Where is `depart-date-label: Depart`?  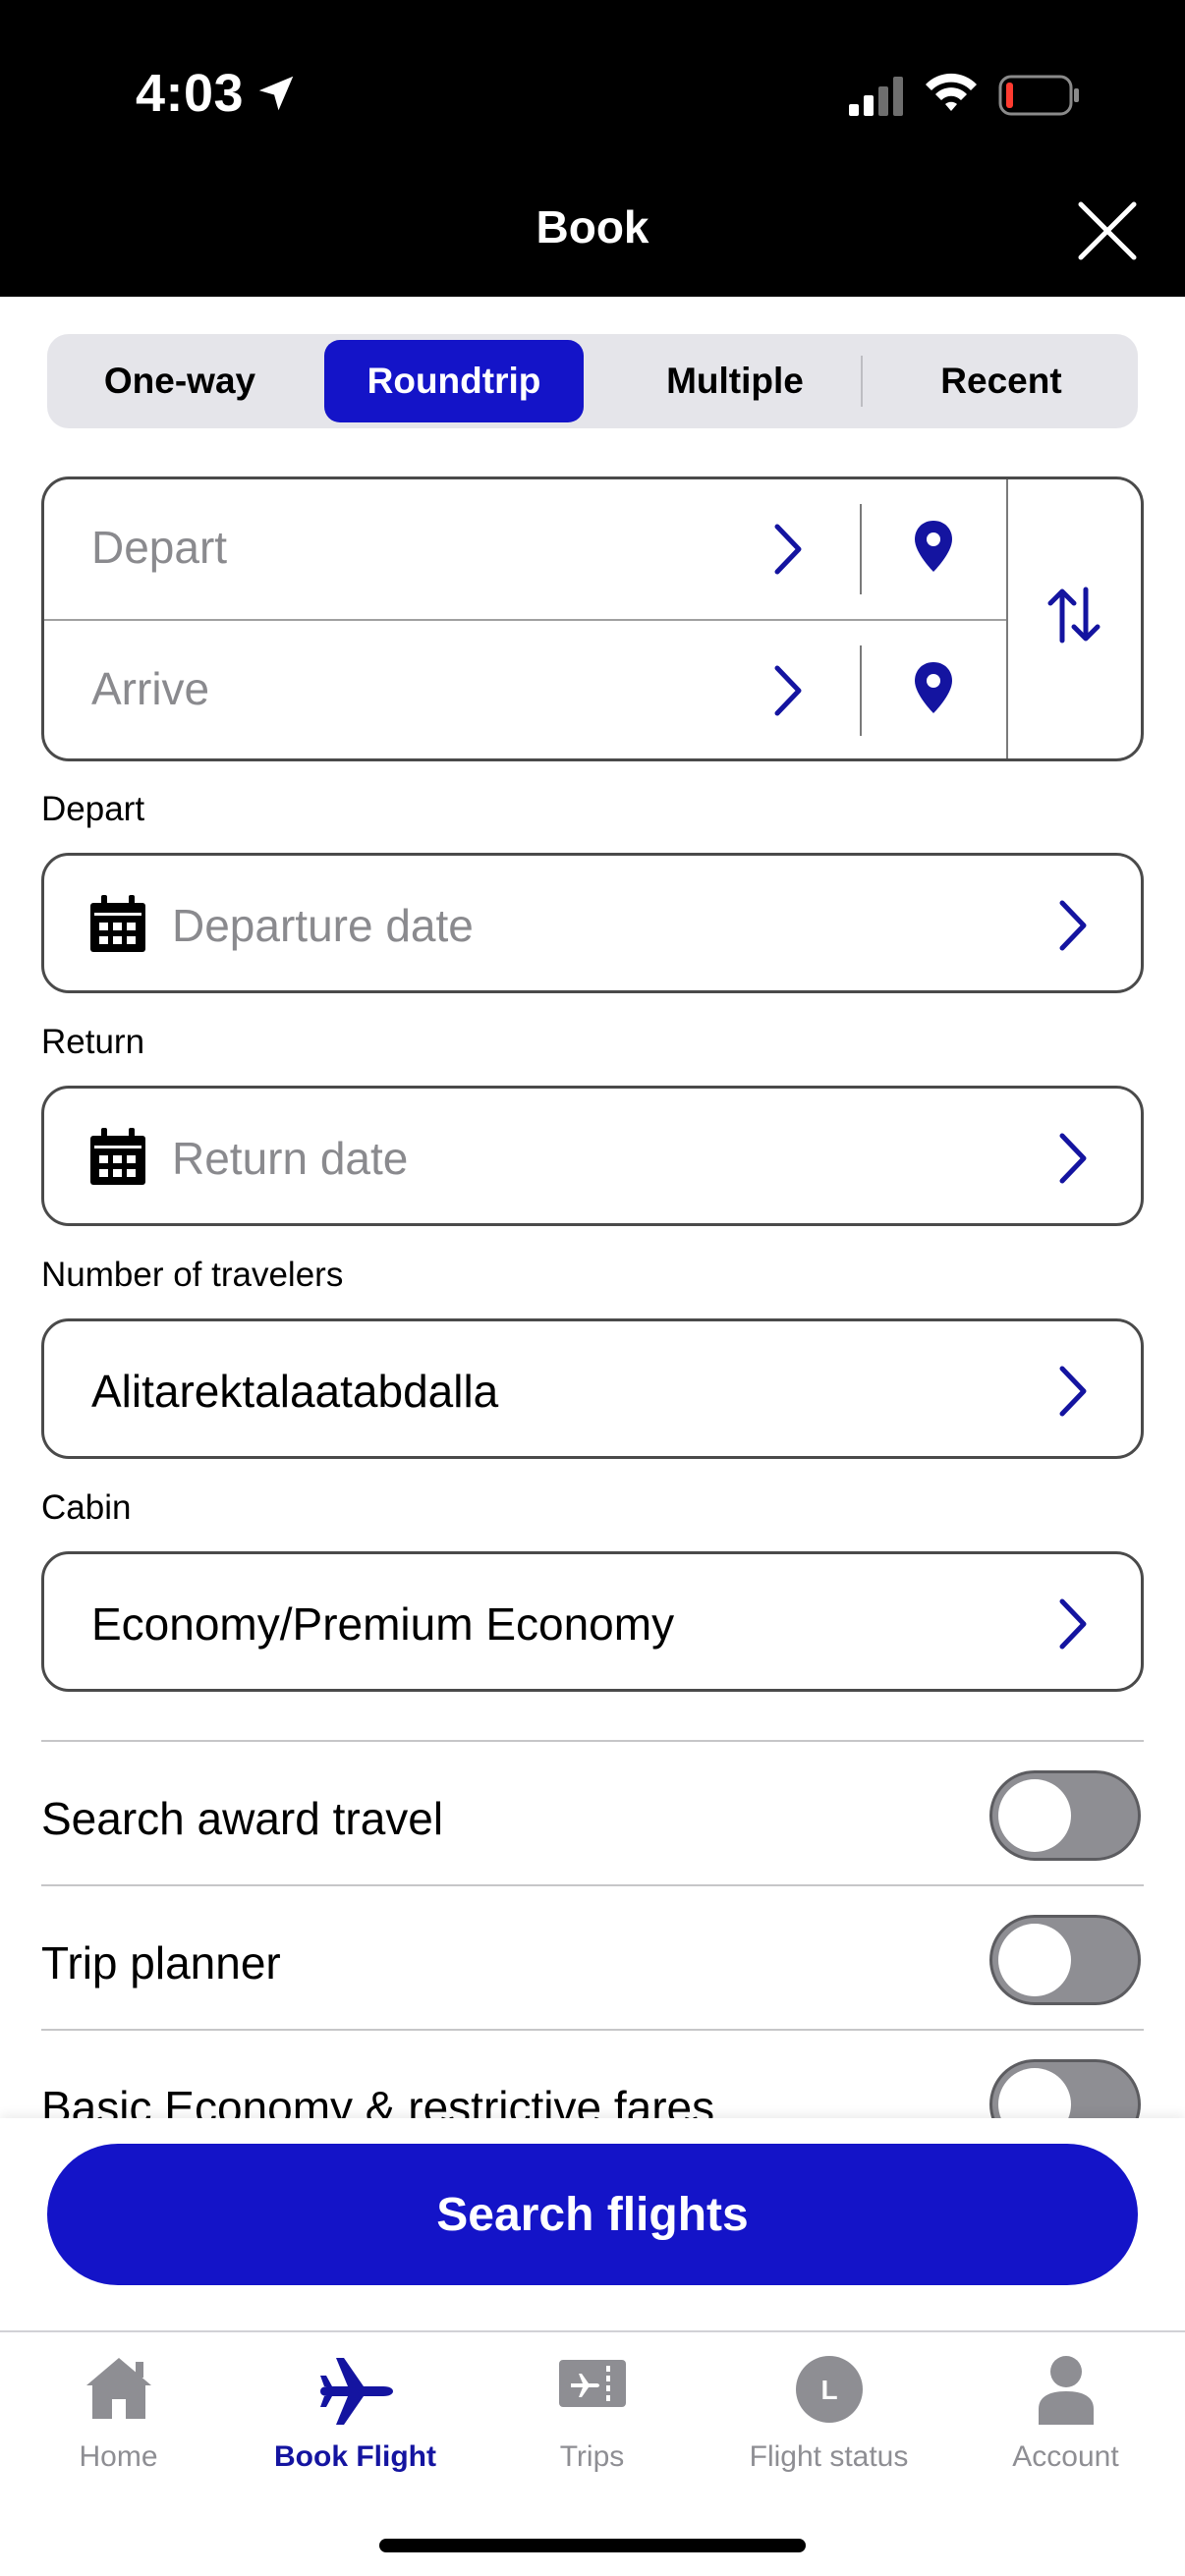
depart-date-label: Depart is located at coordinates (93, 809).